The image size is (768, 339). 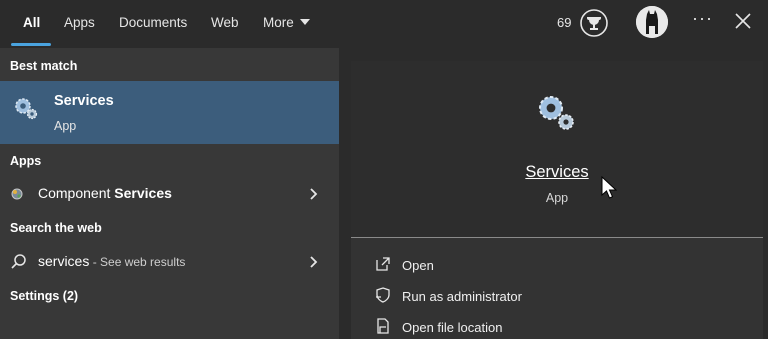 I want to click on action-open-file-location-label: Open file location, so click(x=452, y=327).